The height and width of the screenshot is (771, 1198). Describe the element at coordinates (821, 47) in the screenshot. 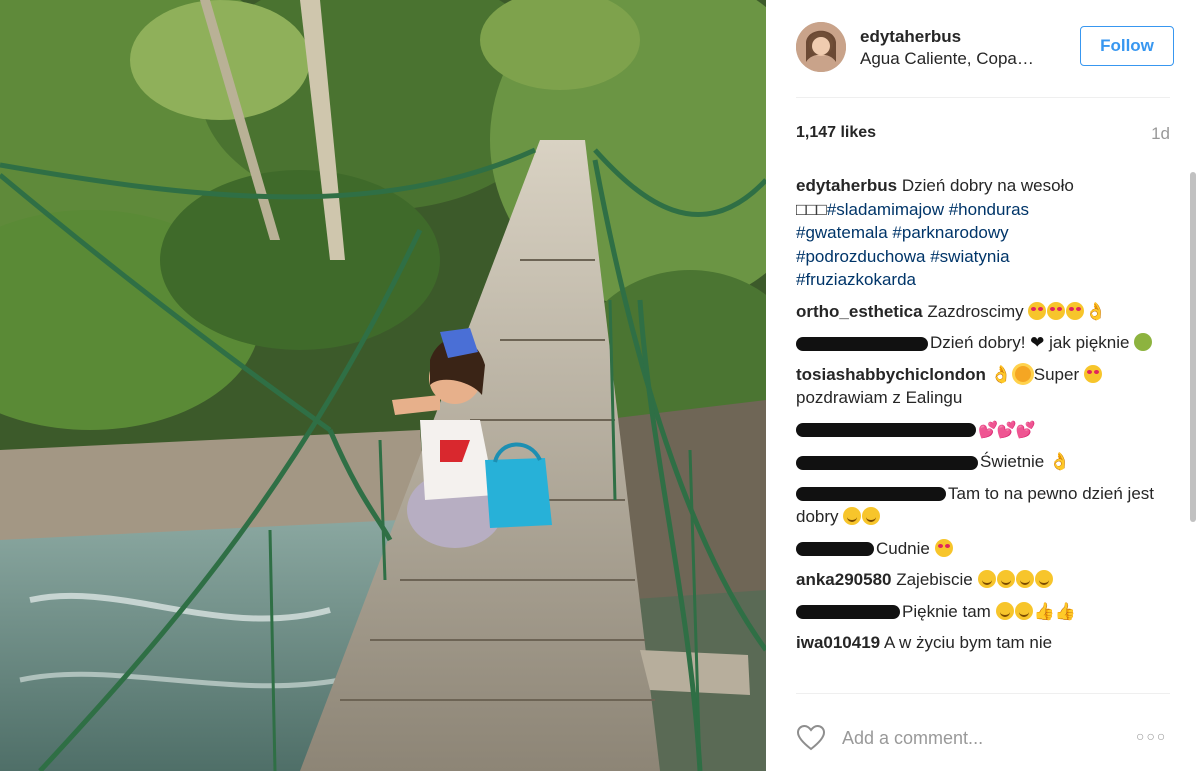

I see `avatar` at that location.